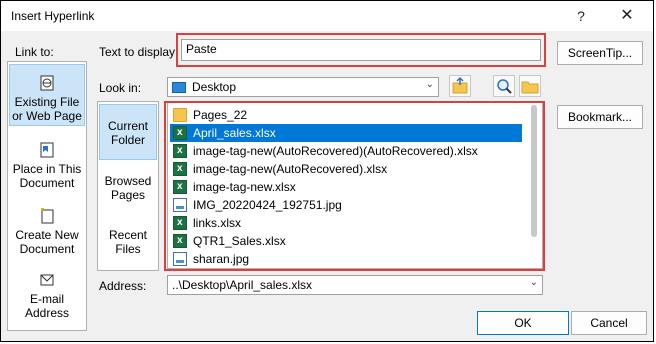 This screenshot has height=344, width=656. Describe the element at coordinates (47, 102) in the screenshot. I see `link-existing-file-line1: Existing File` at that location.